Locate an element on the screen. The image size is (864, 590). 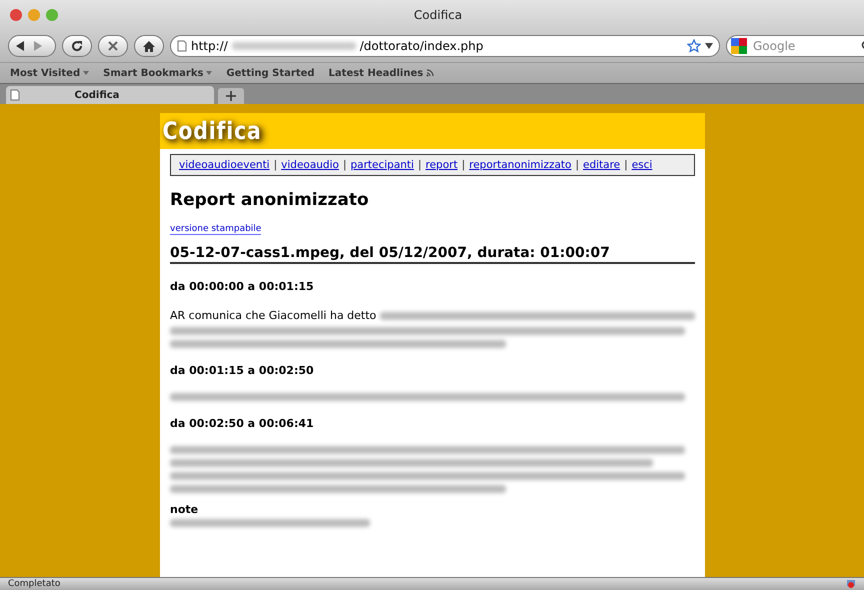
page-heading: Report anonimizzato is located at coordinates (270, 200).